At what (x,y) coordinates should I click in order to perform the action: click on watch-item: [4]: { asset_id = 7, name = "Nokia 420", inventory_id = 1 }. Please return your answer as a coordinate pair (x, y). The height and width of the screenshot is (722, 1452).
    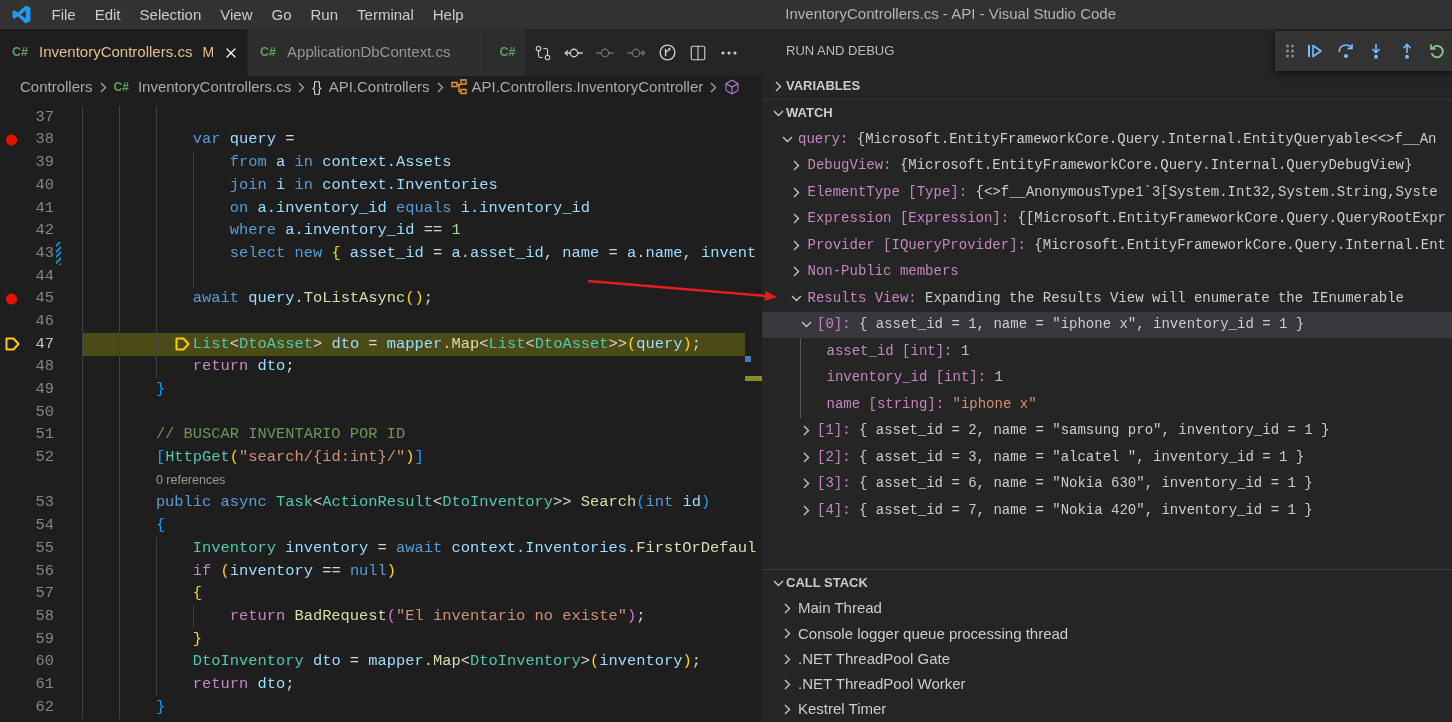
    Looking at the image, I should click on (1107, 510).